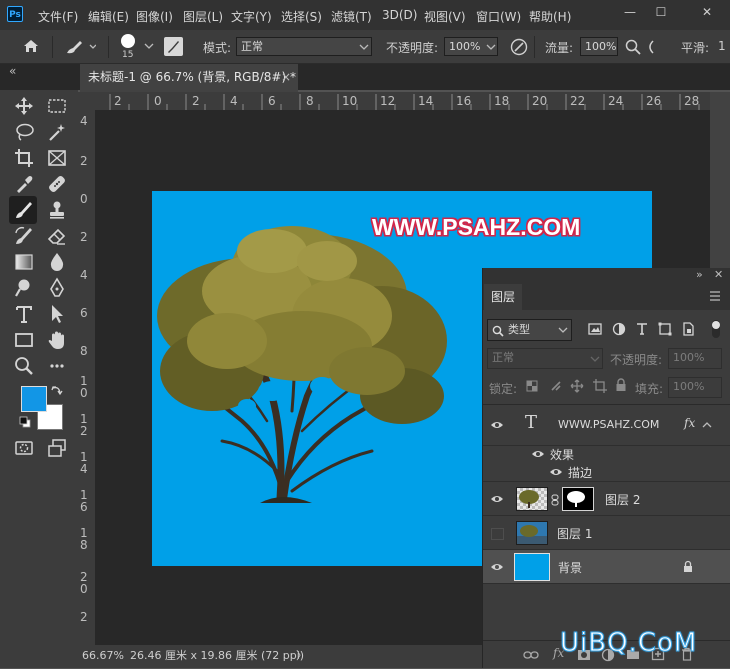  I want to click on foreground-color-swatch, so click(34, 399).